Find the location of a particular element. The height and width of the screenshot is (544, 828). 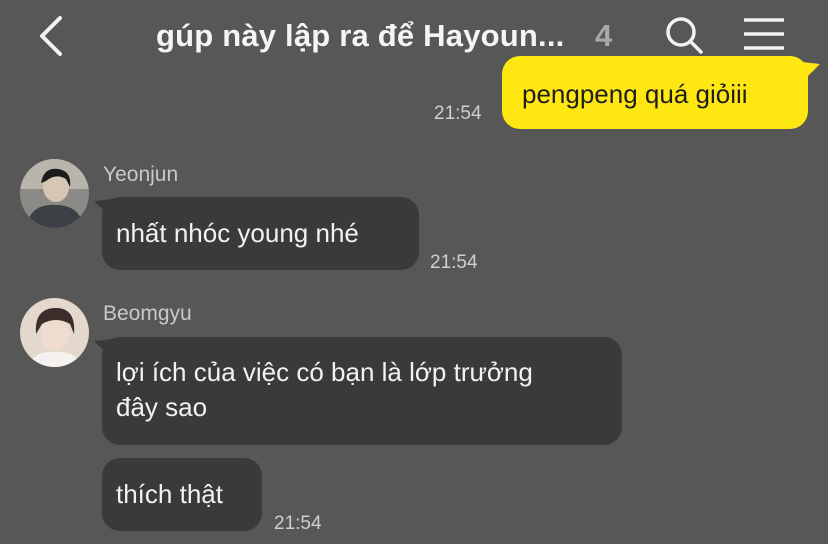

message-text: nhất nhóc young nhé is located at coordinates (237, 233).